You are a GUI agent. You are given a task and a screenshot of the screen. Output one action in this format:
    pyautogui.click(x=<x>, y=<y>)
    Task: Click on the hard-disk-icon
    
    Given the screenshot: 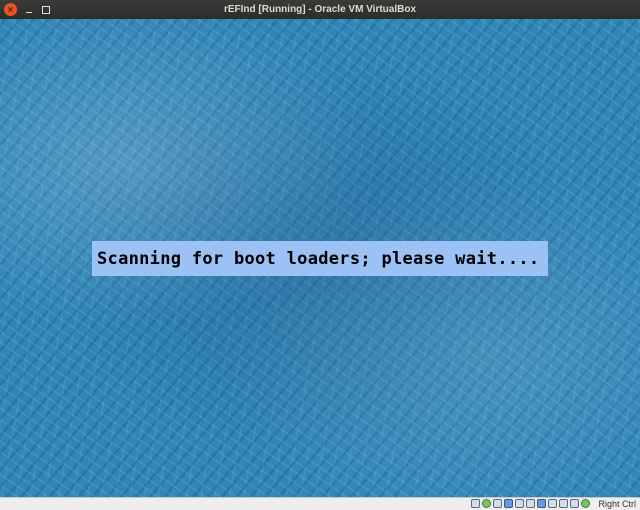 What is the action you would take?
    pyautogui.click(x=475, y=503)
    